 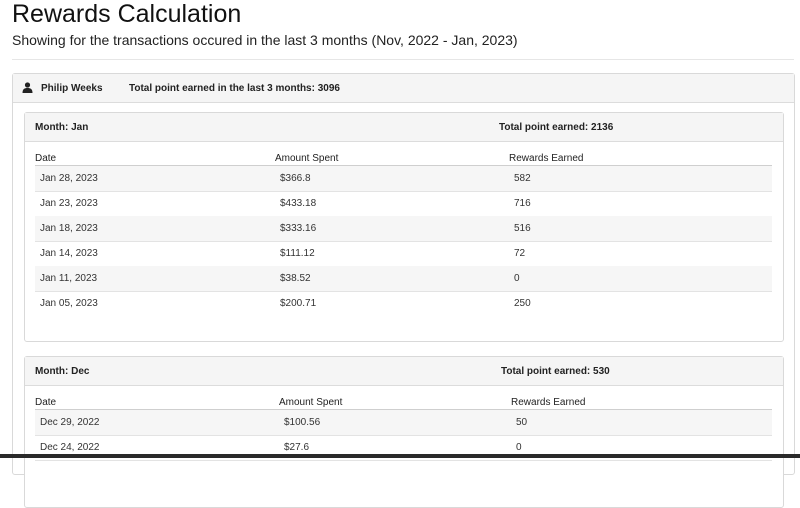 What do you see at coordinates (69, 228) in the screenshot?
I see `cell-date: Jan 18, 2023` at bounding box center [69, 228].